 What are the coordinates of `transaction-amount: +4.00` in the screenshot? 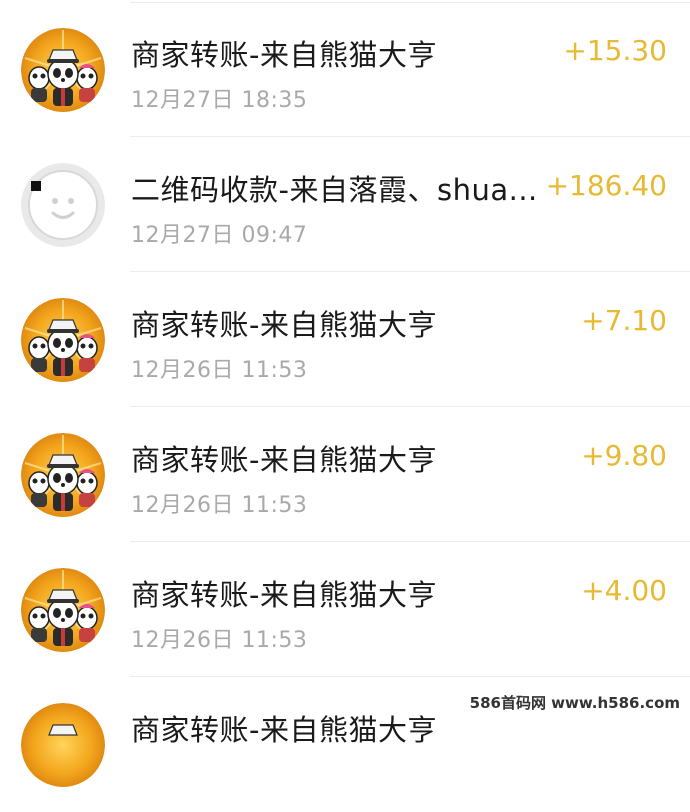 It's located at (624, 590).